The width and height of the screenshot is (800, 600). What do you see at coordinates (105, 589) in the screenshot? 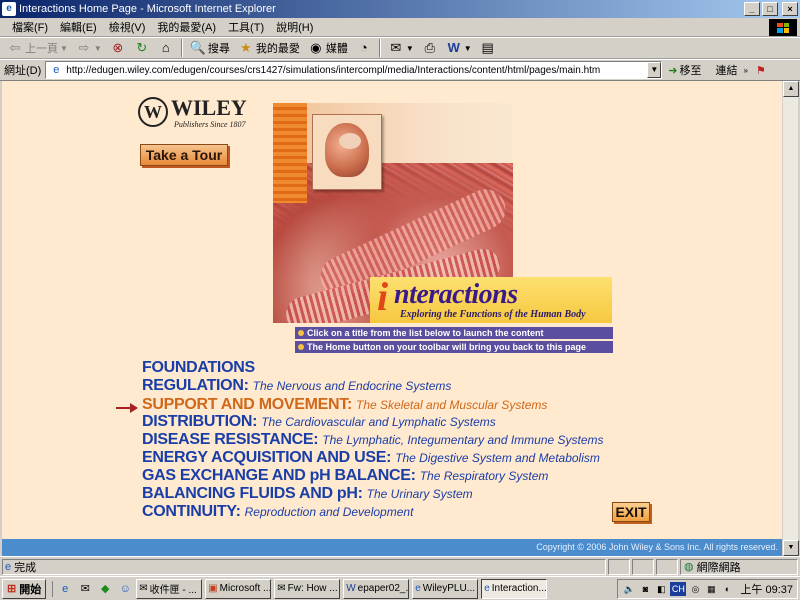
I see `app-quicklaunch-icon: ◆` at bounding box center [105, 589].